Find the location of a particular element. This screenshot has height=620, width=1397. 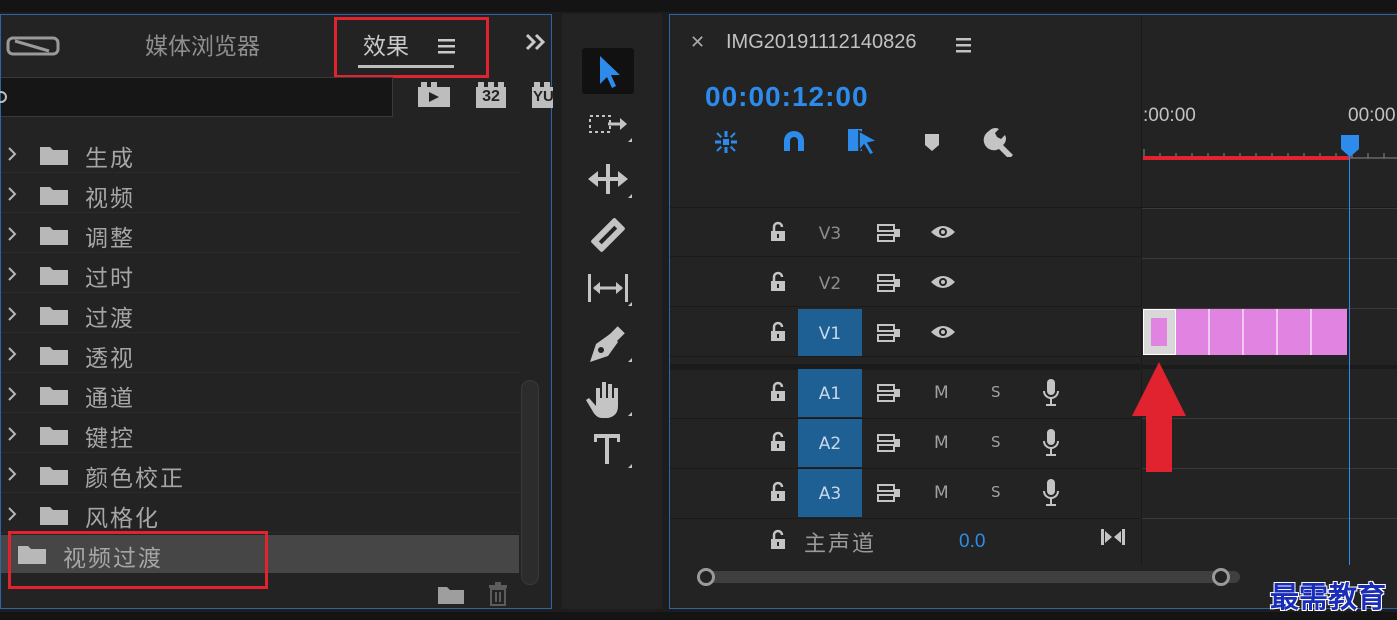

zoom-handle-left is located at coordinates (706, 577).